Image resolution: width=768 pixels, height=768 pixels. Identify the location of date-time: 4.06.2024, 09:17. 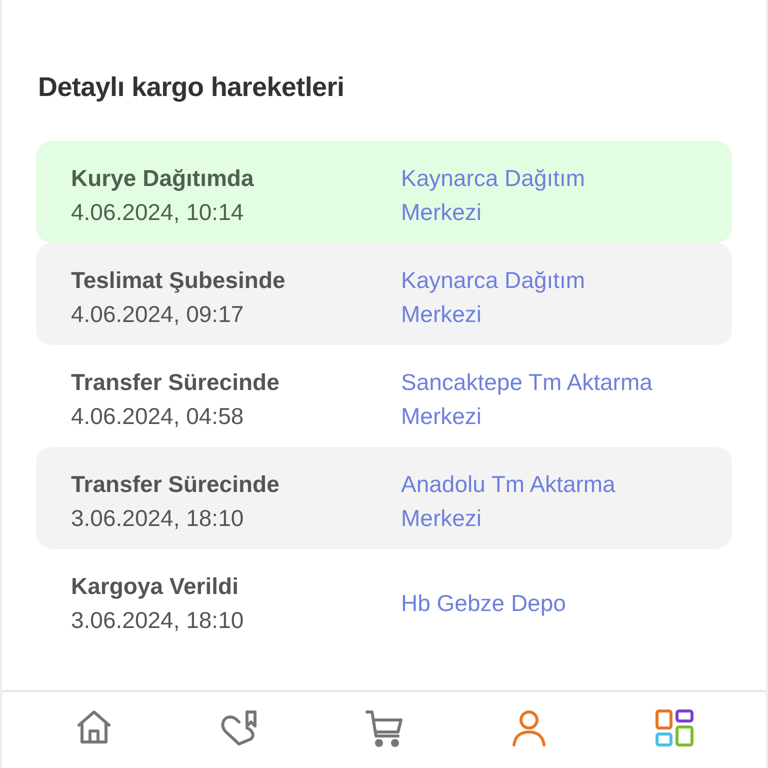
(158, 314).